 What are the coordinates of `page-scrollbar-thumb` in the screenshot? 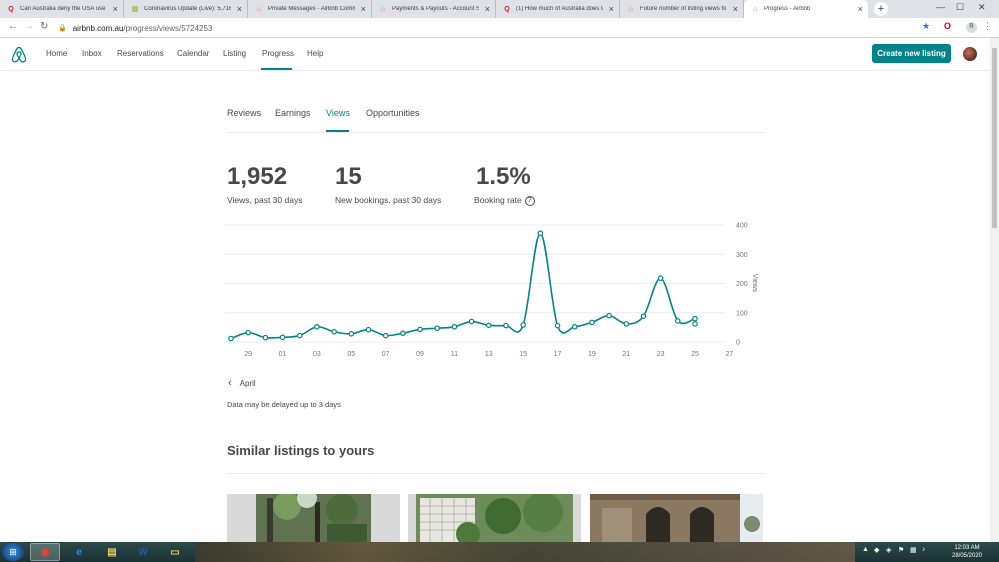 It's located at (994, 138).